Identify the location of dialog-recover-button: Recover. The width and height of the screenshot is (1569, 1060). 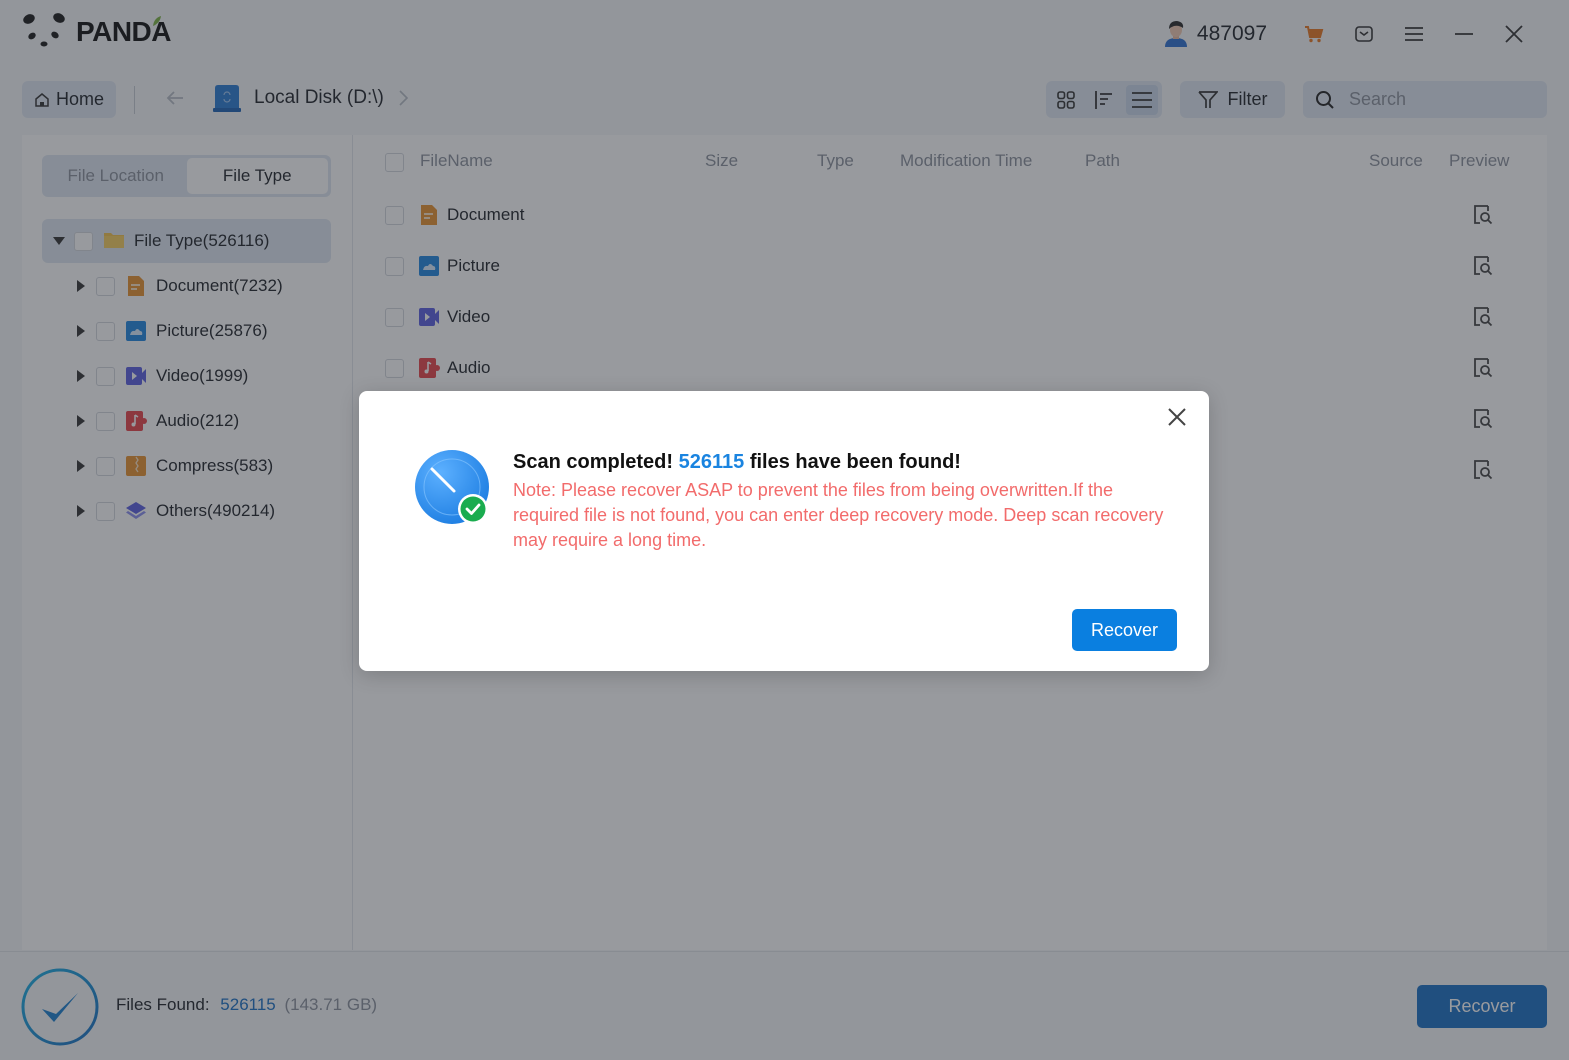
(1124, 630).